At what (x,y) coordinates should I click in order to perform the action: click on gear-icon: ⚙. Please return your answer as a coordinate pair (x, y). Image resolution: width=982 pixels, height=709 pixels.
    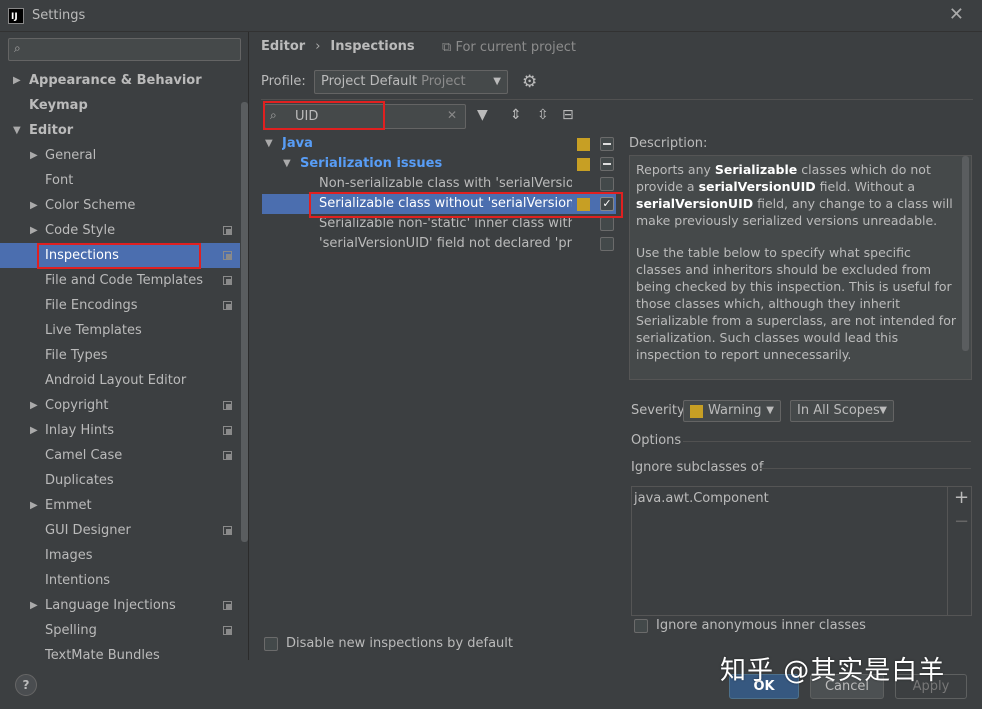
    Looking at the image, I should click on (529, 82).